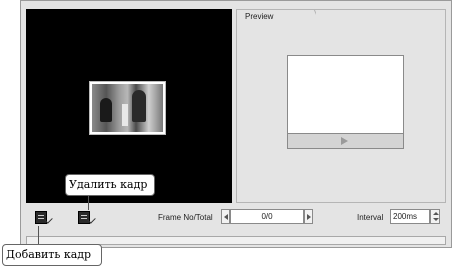 This screenshot has width=454, height=266. I want to click on arrow-right-icon, so click(309, 217).